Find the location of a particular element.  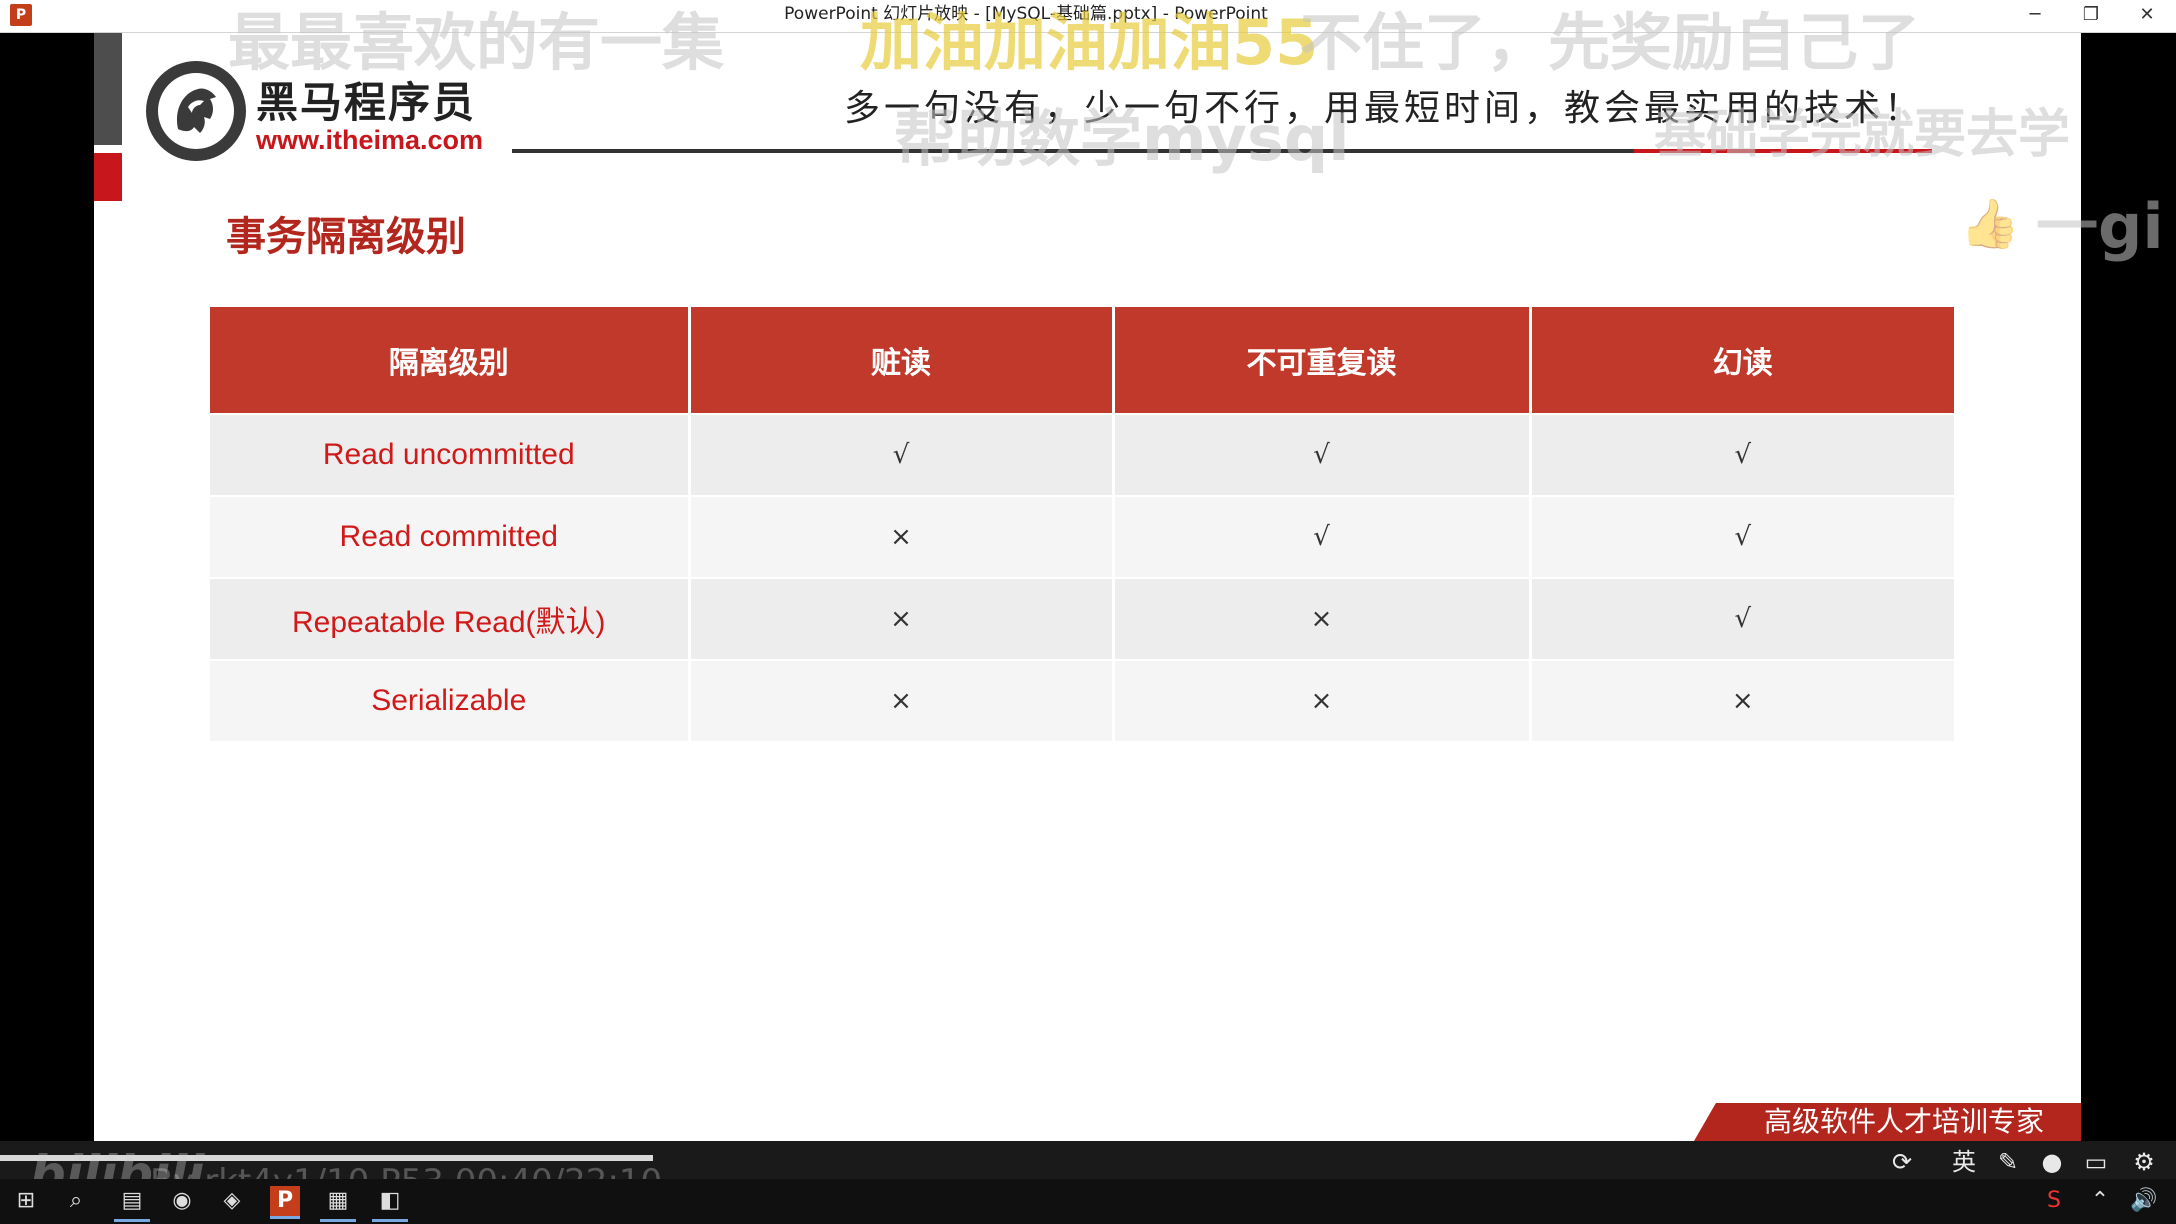

danmaku-comment: 帮助数学mysql is located at coordinates (1122, 138).